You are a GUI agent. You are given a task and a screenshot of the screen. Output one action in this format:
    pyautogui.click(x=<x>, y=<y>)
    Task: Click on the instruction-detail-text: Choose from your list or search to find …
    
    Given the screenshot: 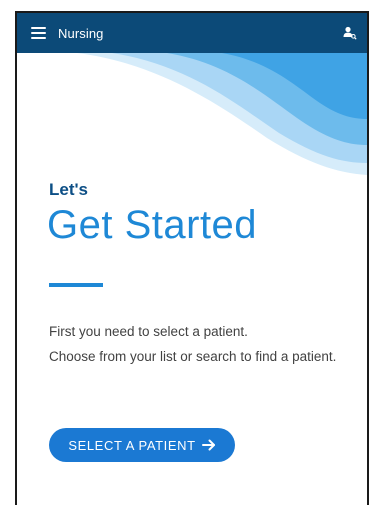 What is the action you would take?
    pyautogui.click(x=193, y=356)
    